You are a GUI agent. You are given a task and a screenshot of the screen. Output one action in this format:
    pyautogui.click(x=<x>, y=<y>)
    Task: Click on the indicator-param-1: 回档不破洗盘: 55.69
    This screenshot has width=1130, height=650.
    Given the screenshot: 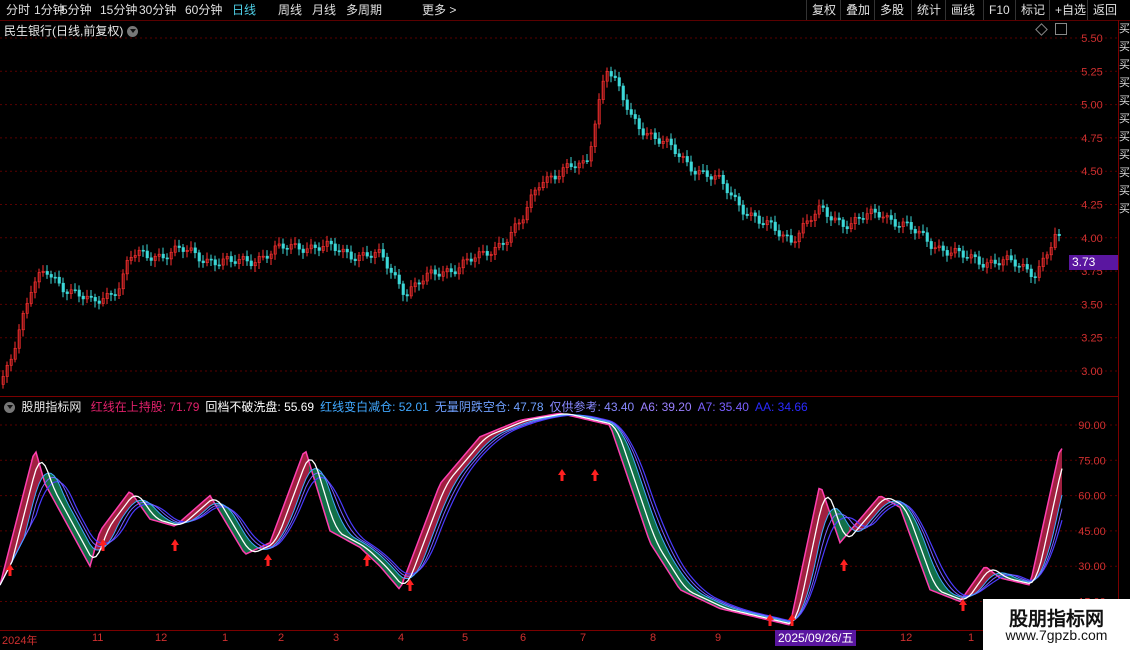 What is the action you would take?
    pyautogui.click(x=260, y=407)
    